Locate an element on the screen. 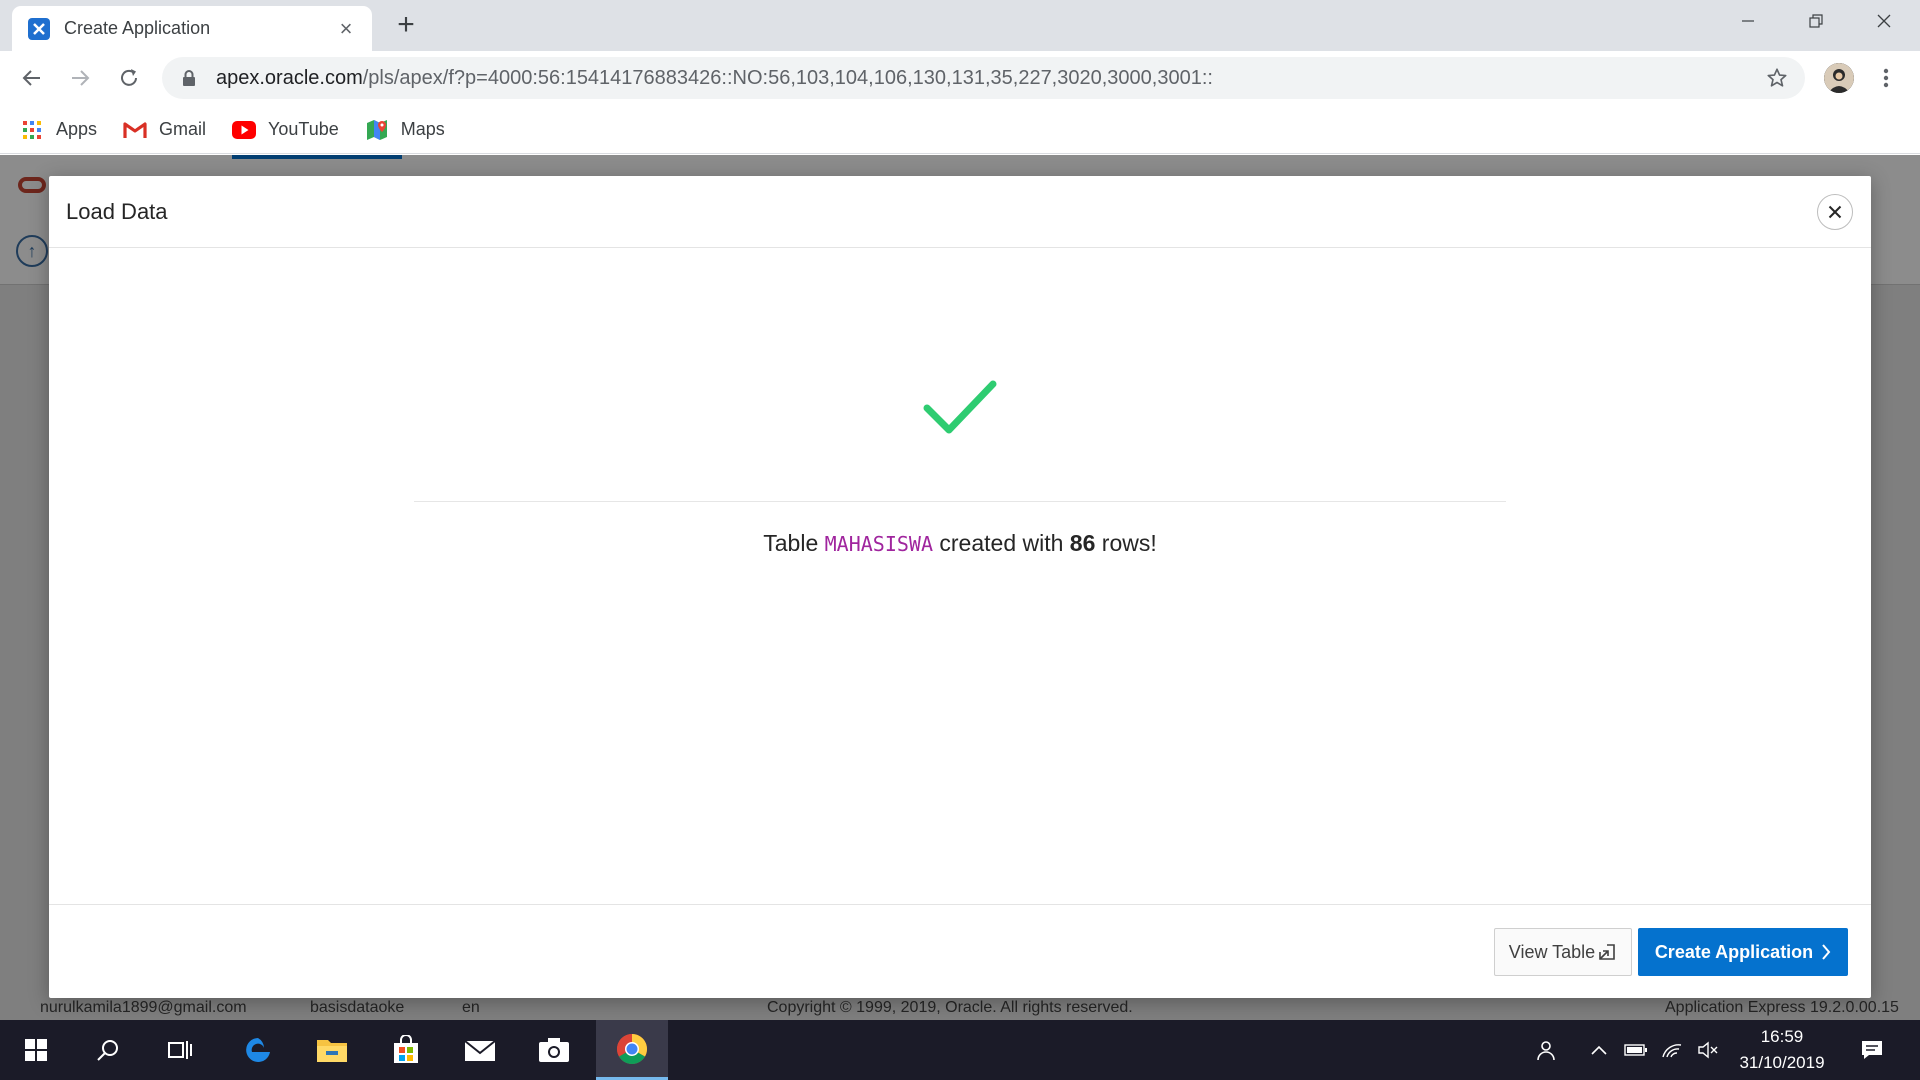 The width and height of the screenshot is (1920, 1080). bookmark-label: Gmail is located at coordinates (183, 129).